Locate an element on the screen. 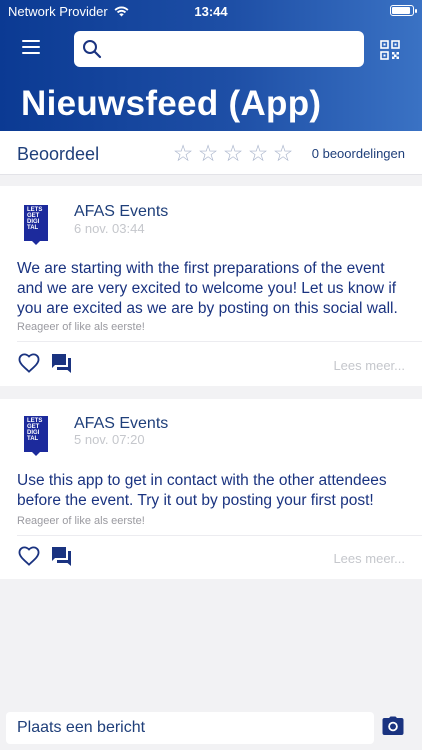 Image resolution: width=422 pixels, height=750 pixels. camera-icon is located at coordinates (393, 726).